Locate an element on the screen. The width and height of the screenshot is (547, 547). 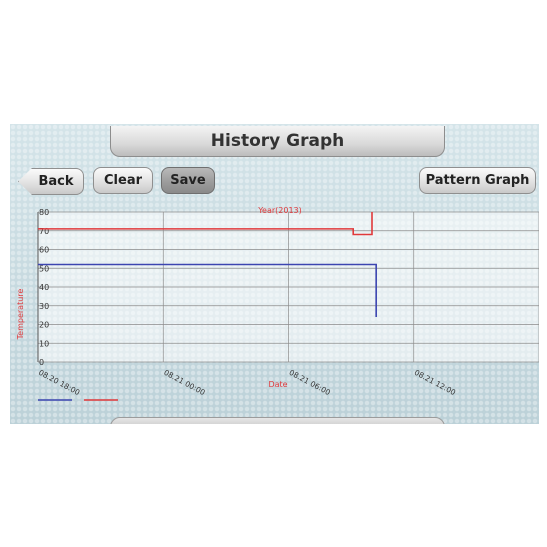
y-tick-label: 60 is located at coordinates (44, 250).